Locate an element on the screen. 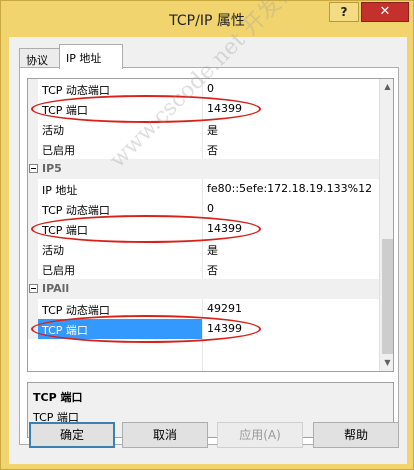 The image size is (414, 470). grid-property-row: TCP 动态端口 49291 is located at coordinates (203, 309).